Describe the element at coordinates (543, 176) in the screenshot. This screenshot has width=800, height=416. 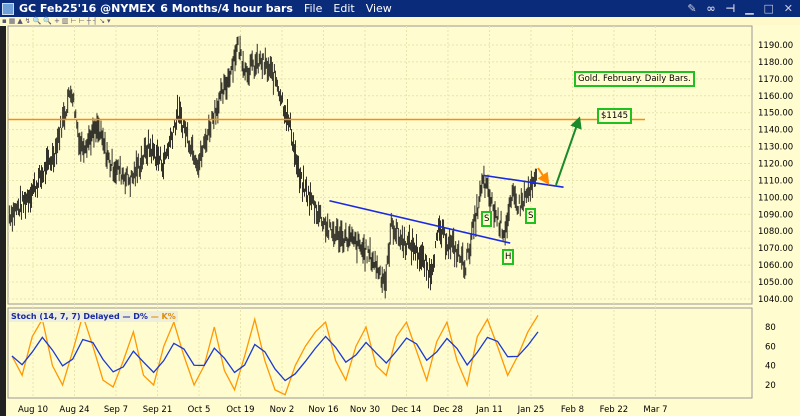
I see `pullback-arrow` at that location.